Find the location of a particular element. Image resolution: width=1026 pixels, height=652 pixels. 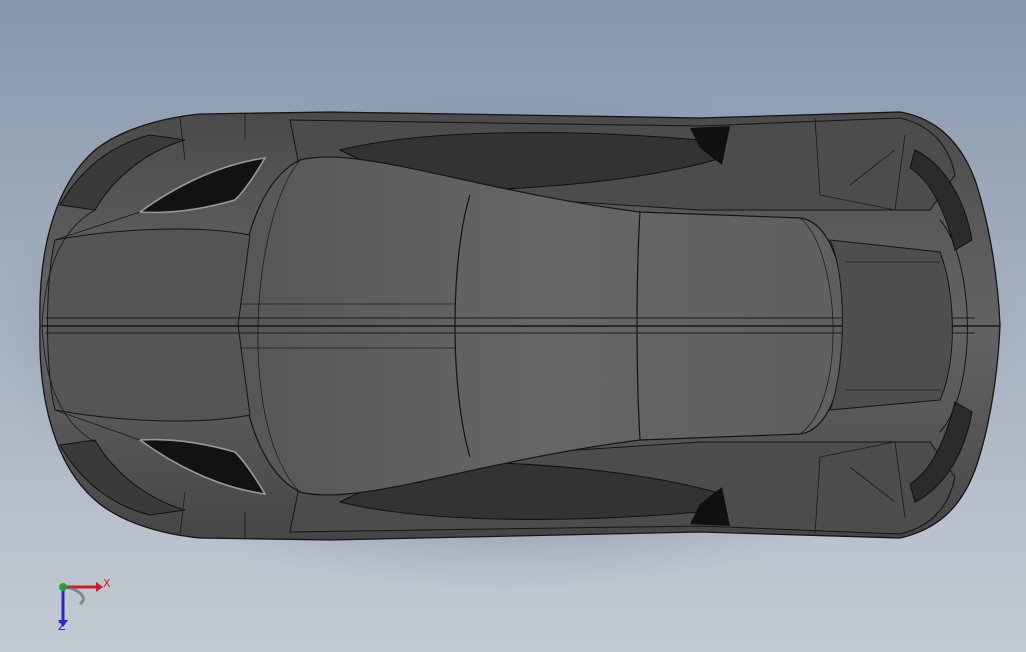

rear-deck is located at coordinates (891, 325).